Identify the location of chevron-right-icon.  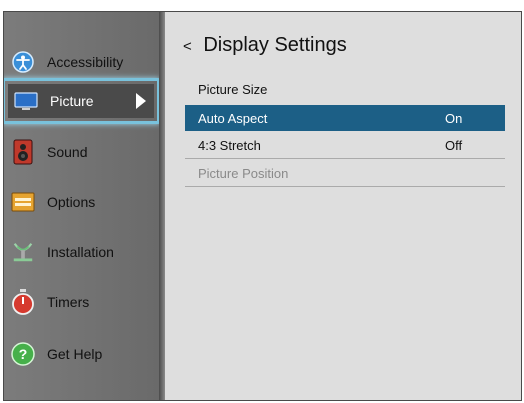
(141, 101).